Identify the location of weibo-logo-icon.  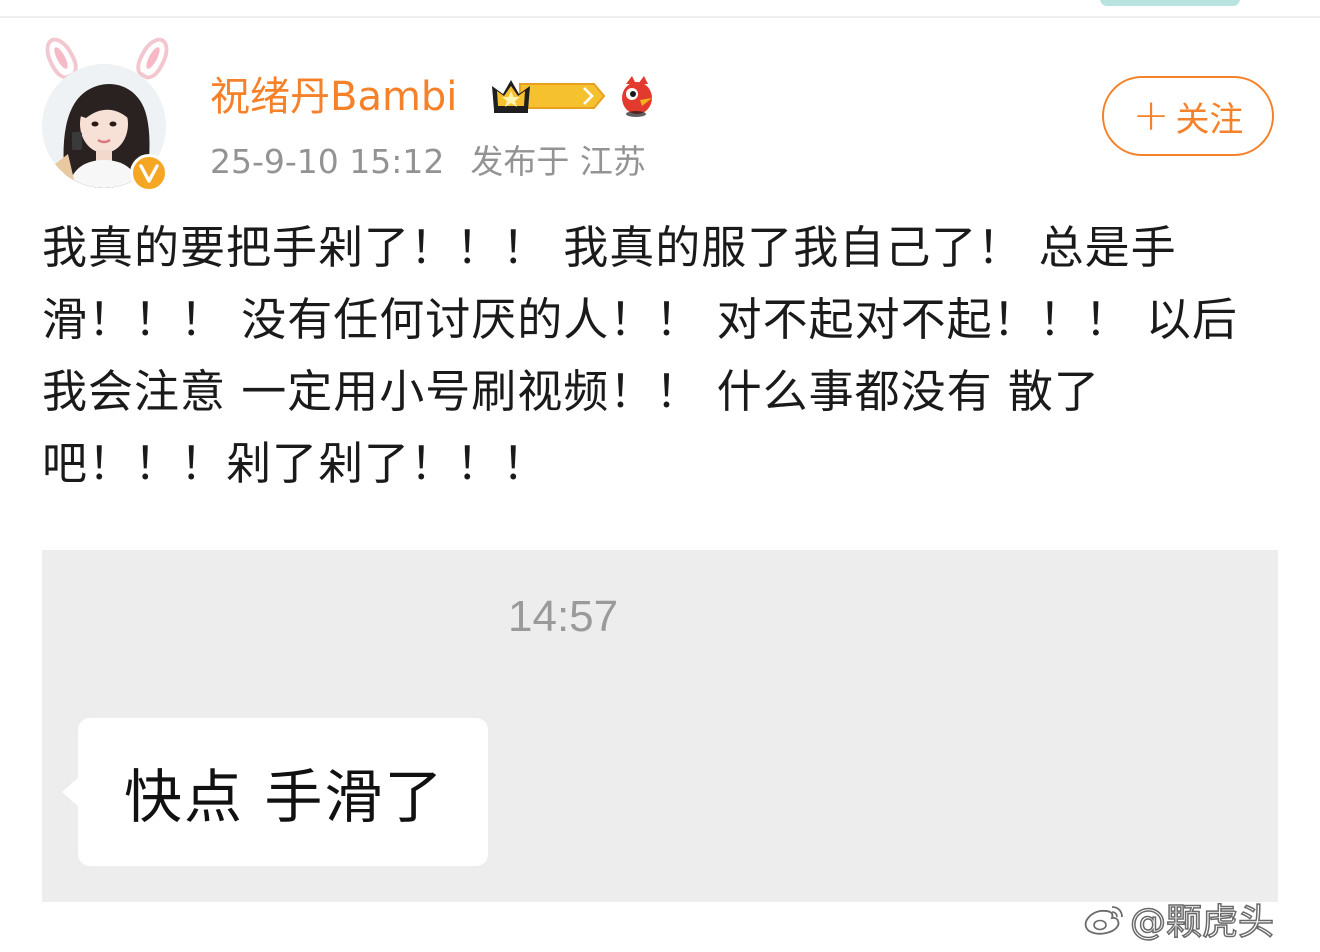
(1103, 920).